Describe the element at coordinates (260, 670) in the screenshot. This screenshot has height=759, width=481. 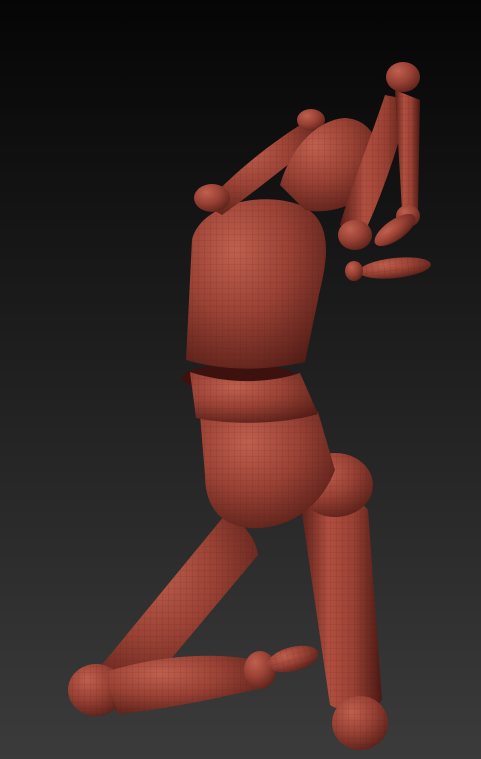
I see `left-ankle` at that location.